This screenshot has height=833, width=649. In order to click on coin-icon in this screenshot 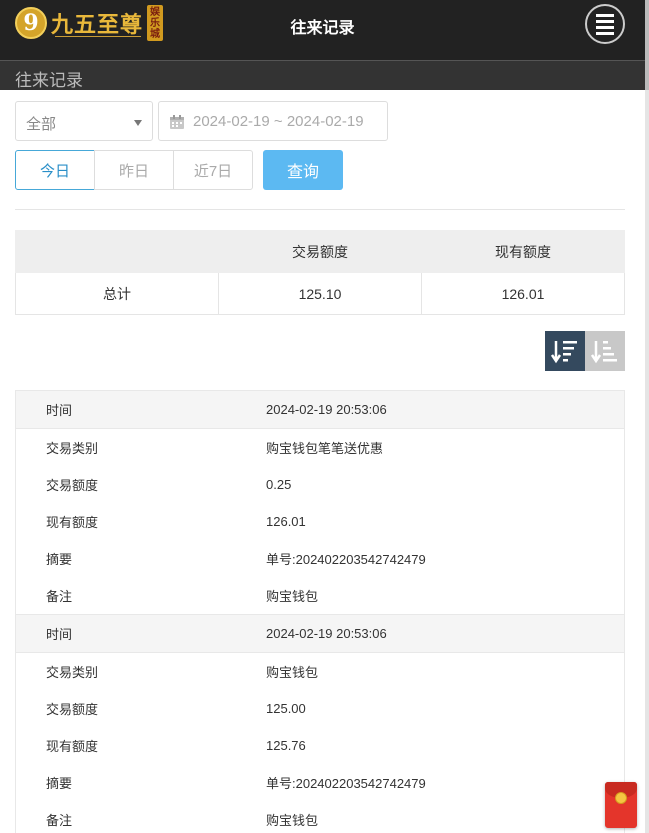, I will do `click(621, 798)`.